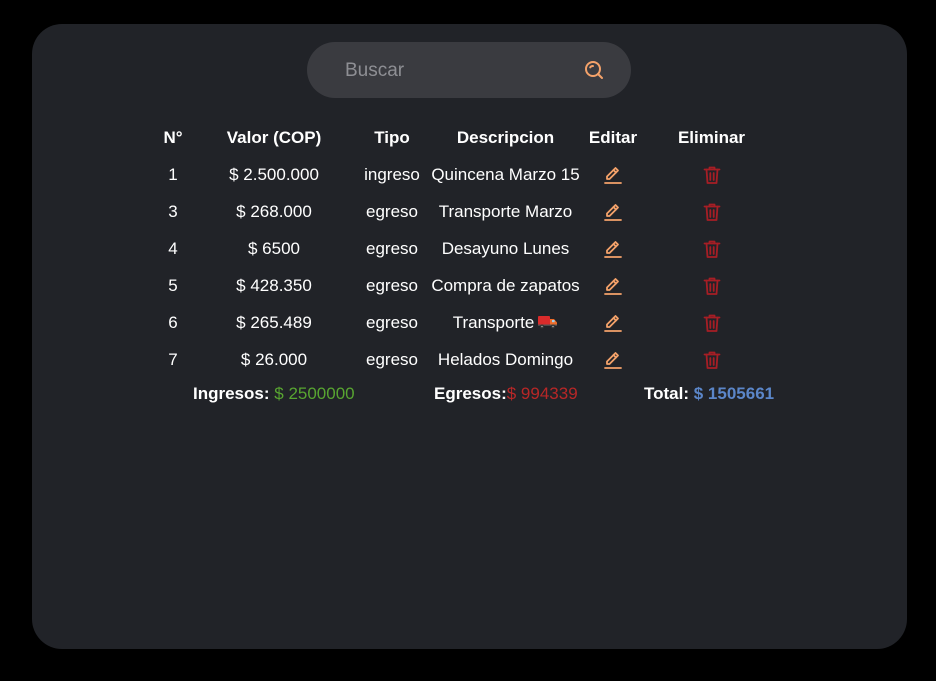 This screenshot has height=681, width=936. I want to click on cell-descripcion: Transporte, so click(505, 322).